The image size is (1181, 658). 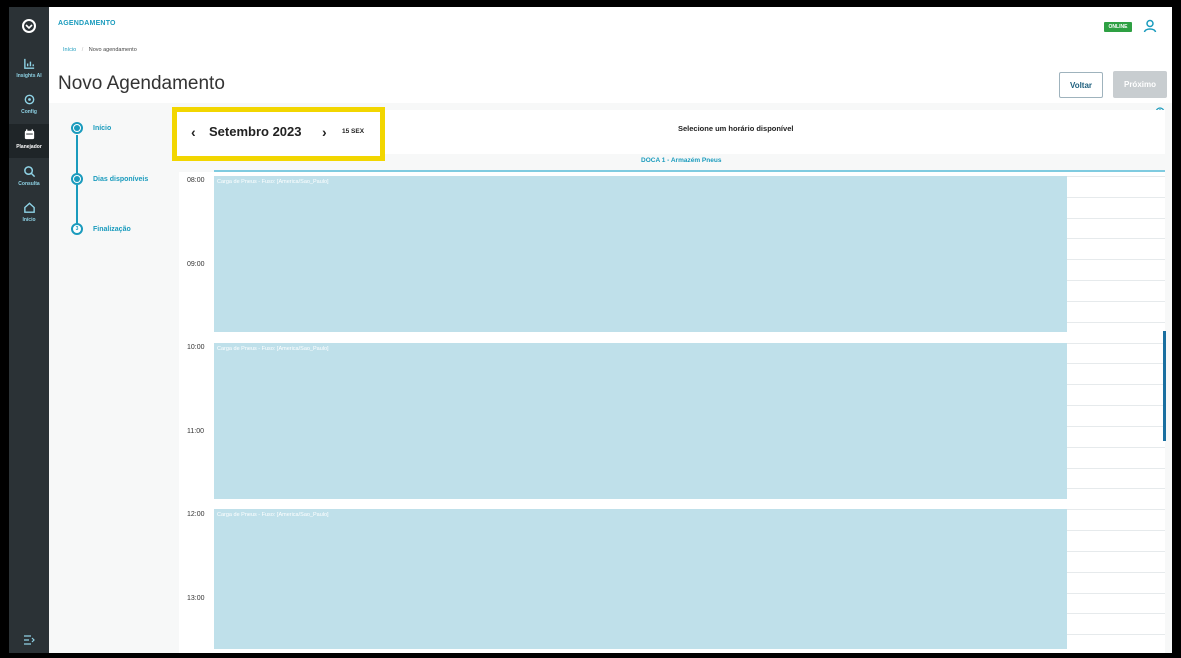 I want to click on page-title: Novo Agendamento, so click(x=141, y=83).